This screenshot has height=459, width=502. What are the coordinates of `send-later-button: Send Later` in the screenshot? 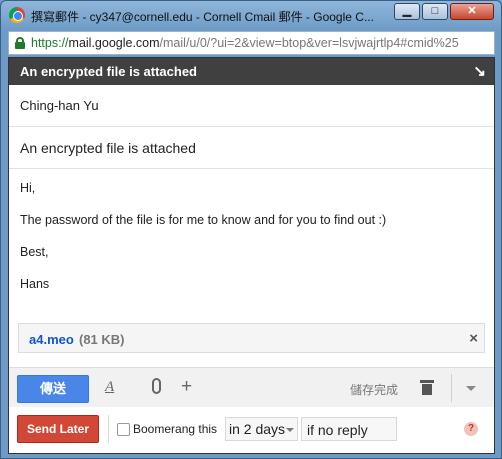 It's located at (58, 429).